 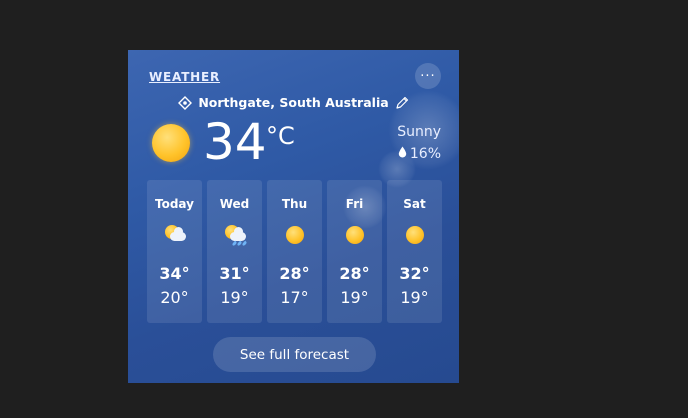 I want to click on location-row: Northgate, South Australia, so click(x=293, y=102).